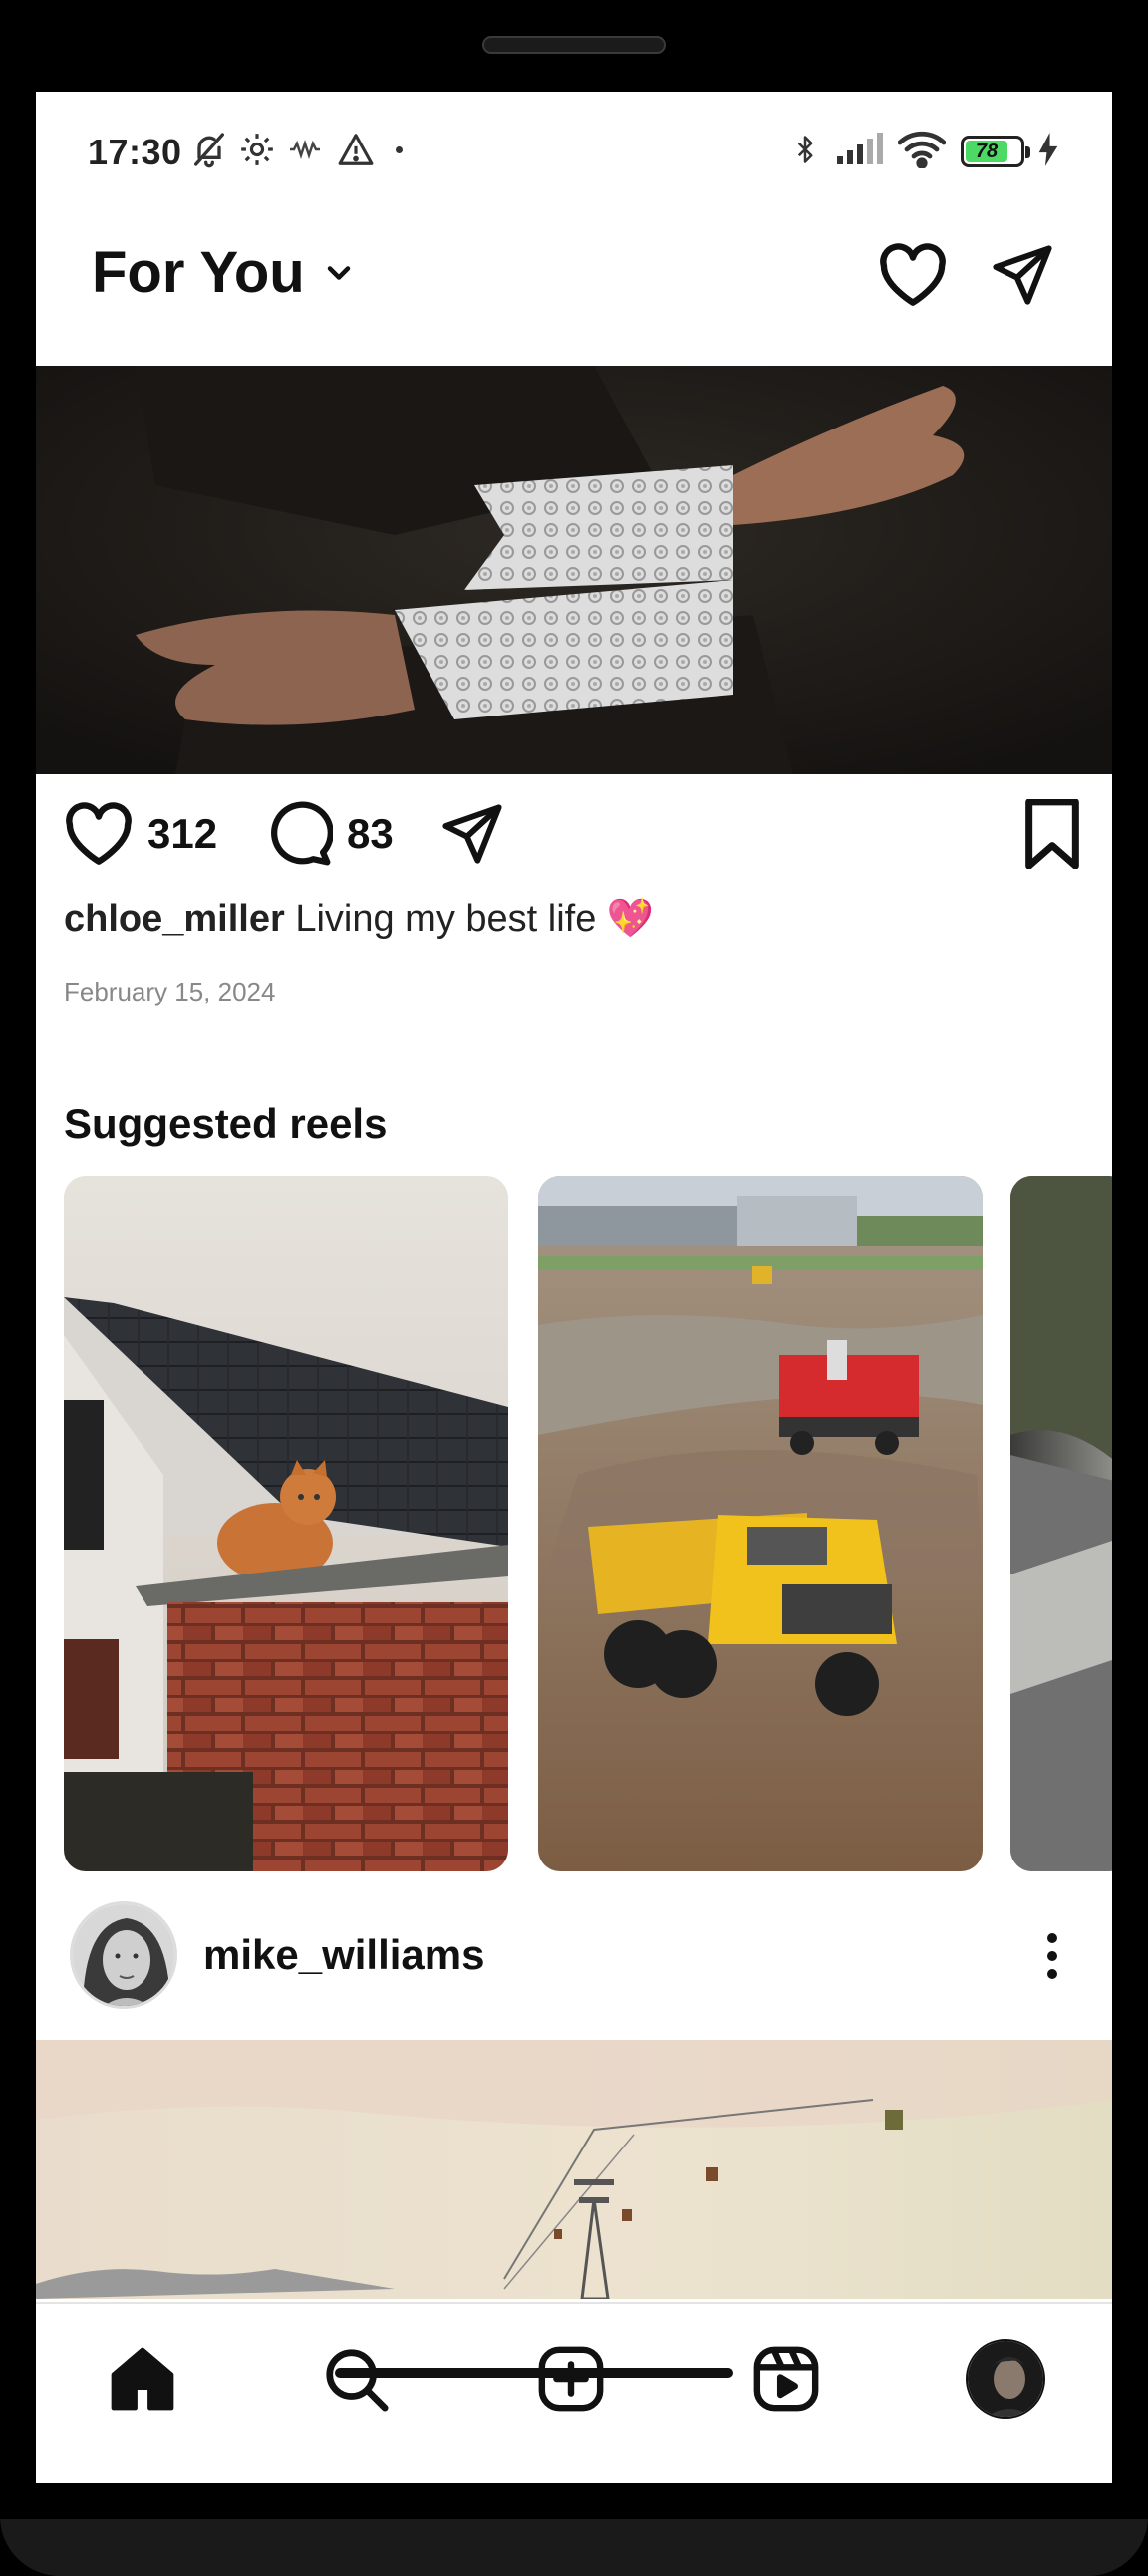 The image size is (1148, 2576). I want to click on comment-button: 83, so click(329, 834).